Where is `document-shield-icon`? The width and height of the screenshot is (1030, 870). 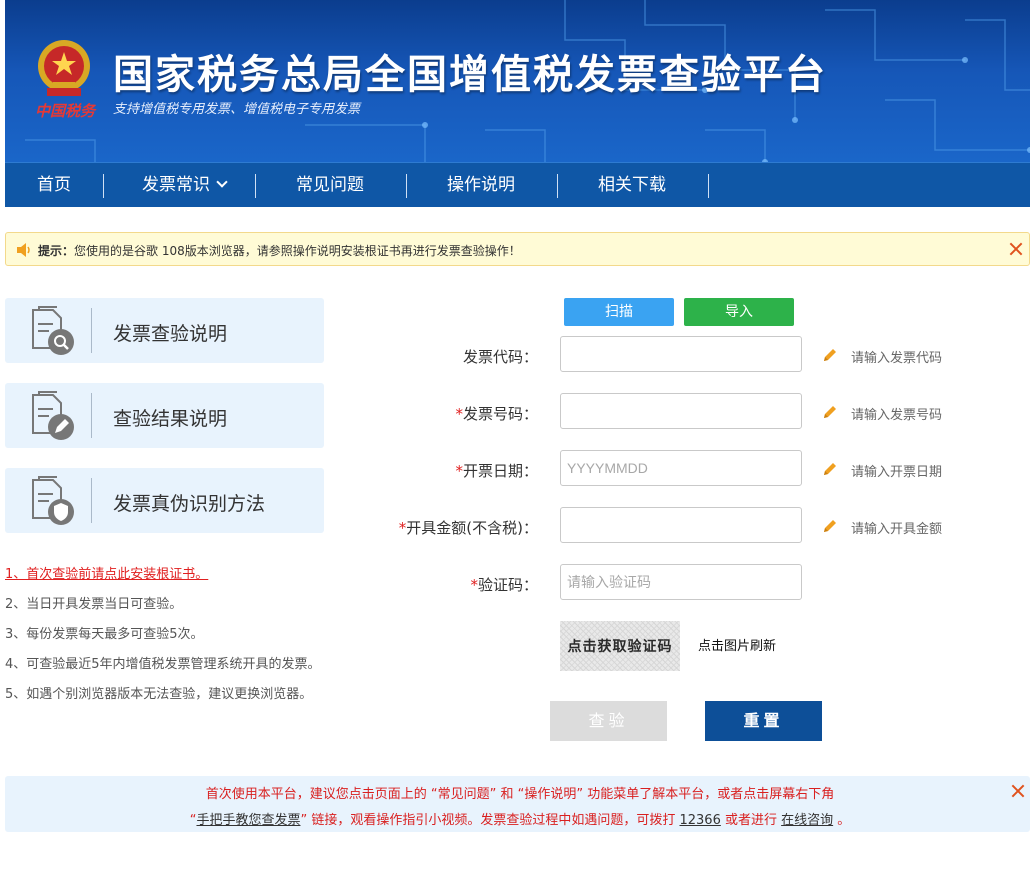 document-shield-icon is located at coordinates (53, 500).